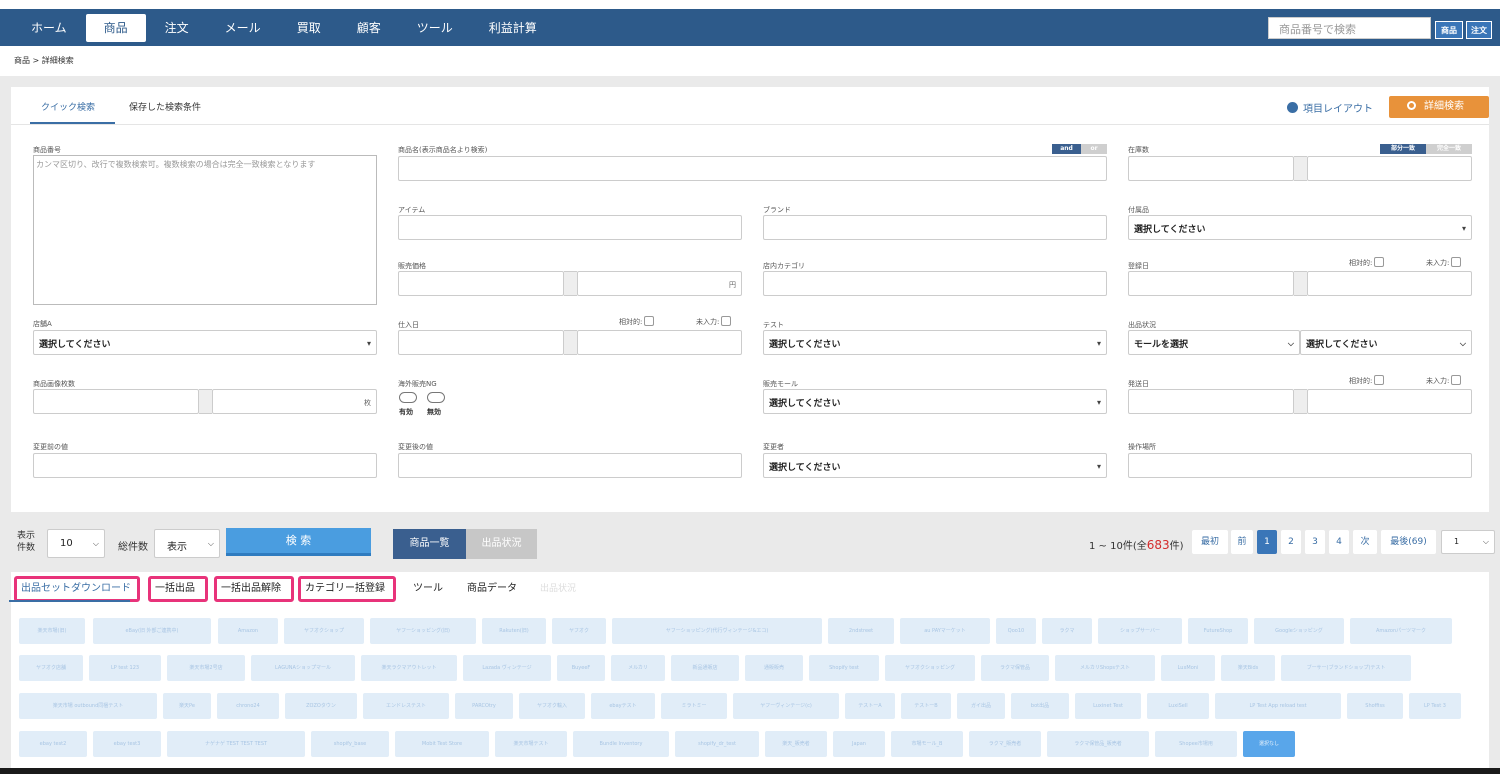 The image size is (1500, 774). I want to click on mall-chip: BuyeeF, so click(581, 668).